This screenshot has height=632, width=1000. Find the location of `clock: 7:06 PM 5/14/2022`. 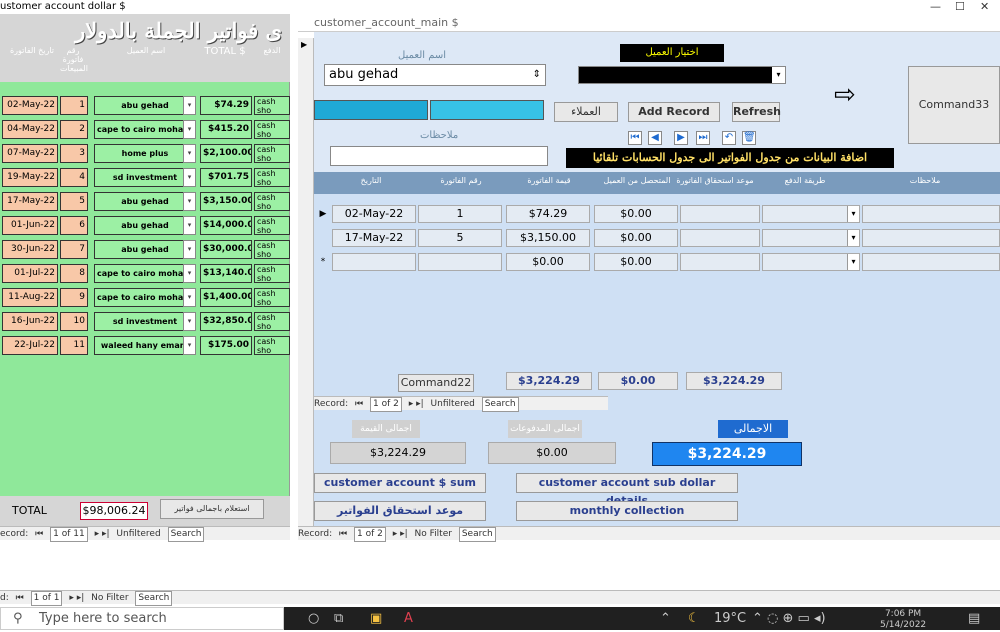

clock: 7:06 PM 5/14/2022 is located at coordinates (903, 620).